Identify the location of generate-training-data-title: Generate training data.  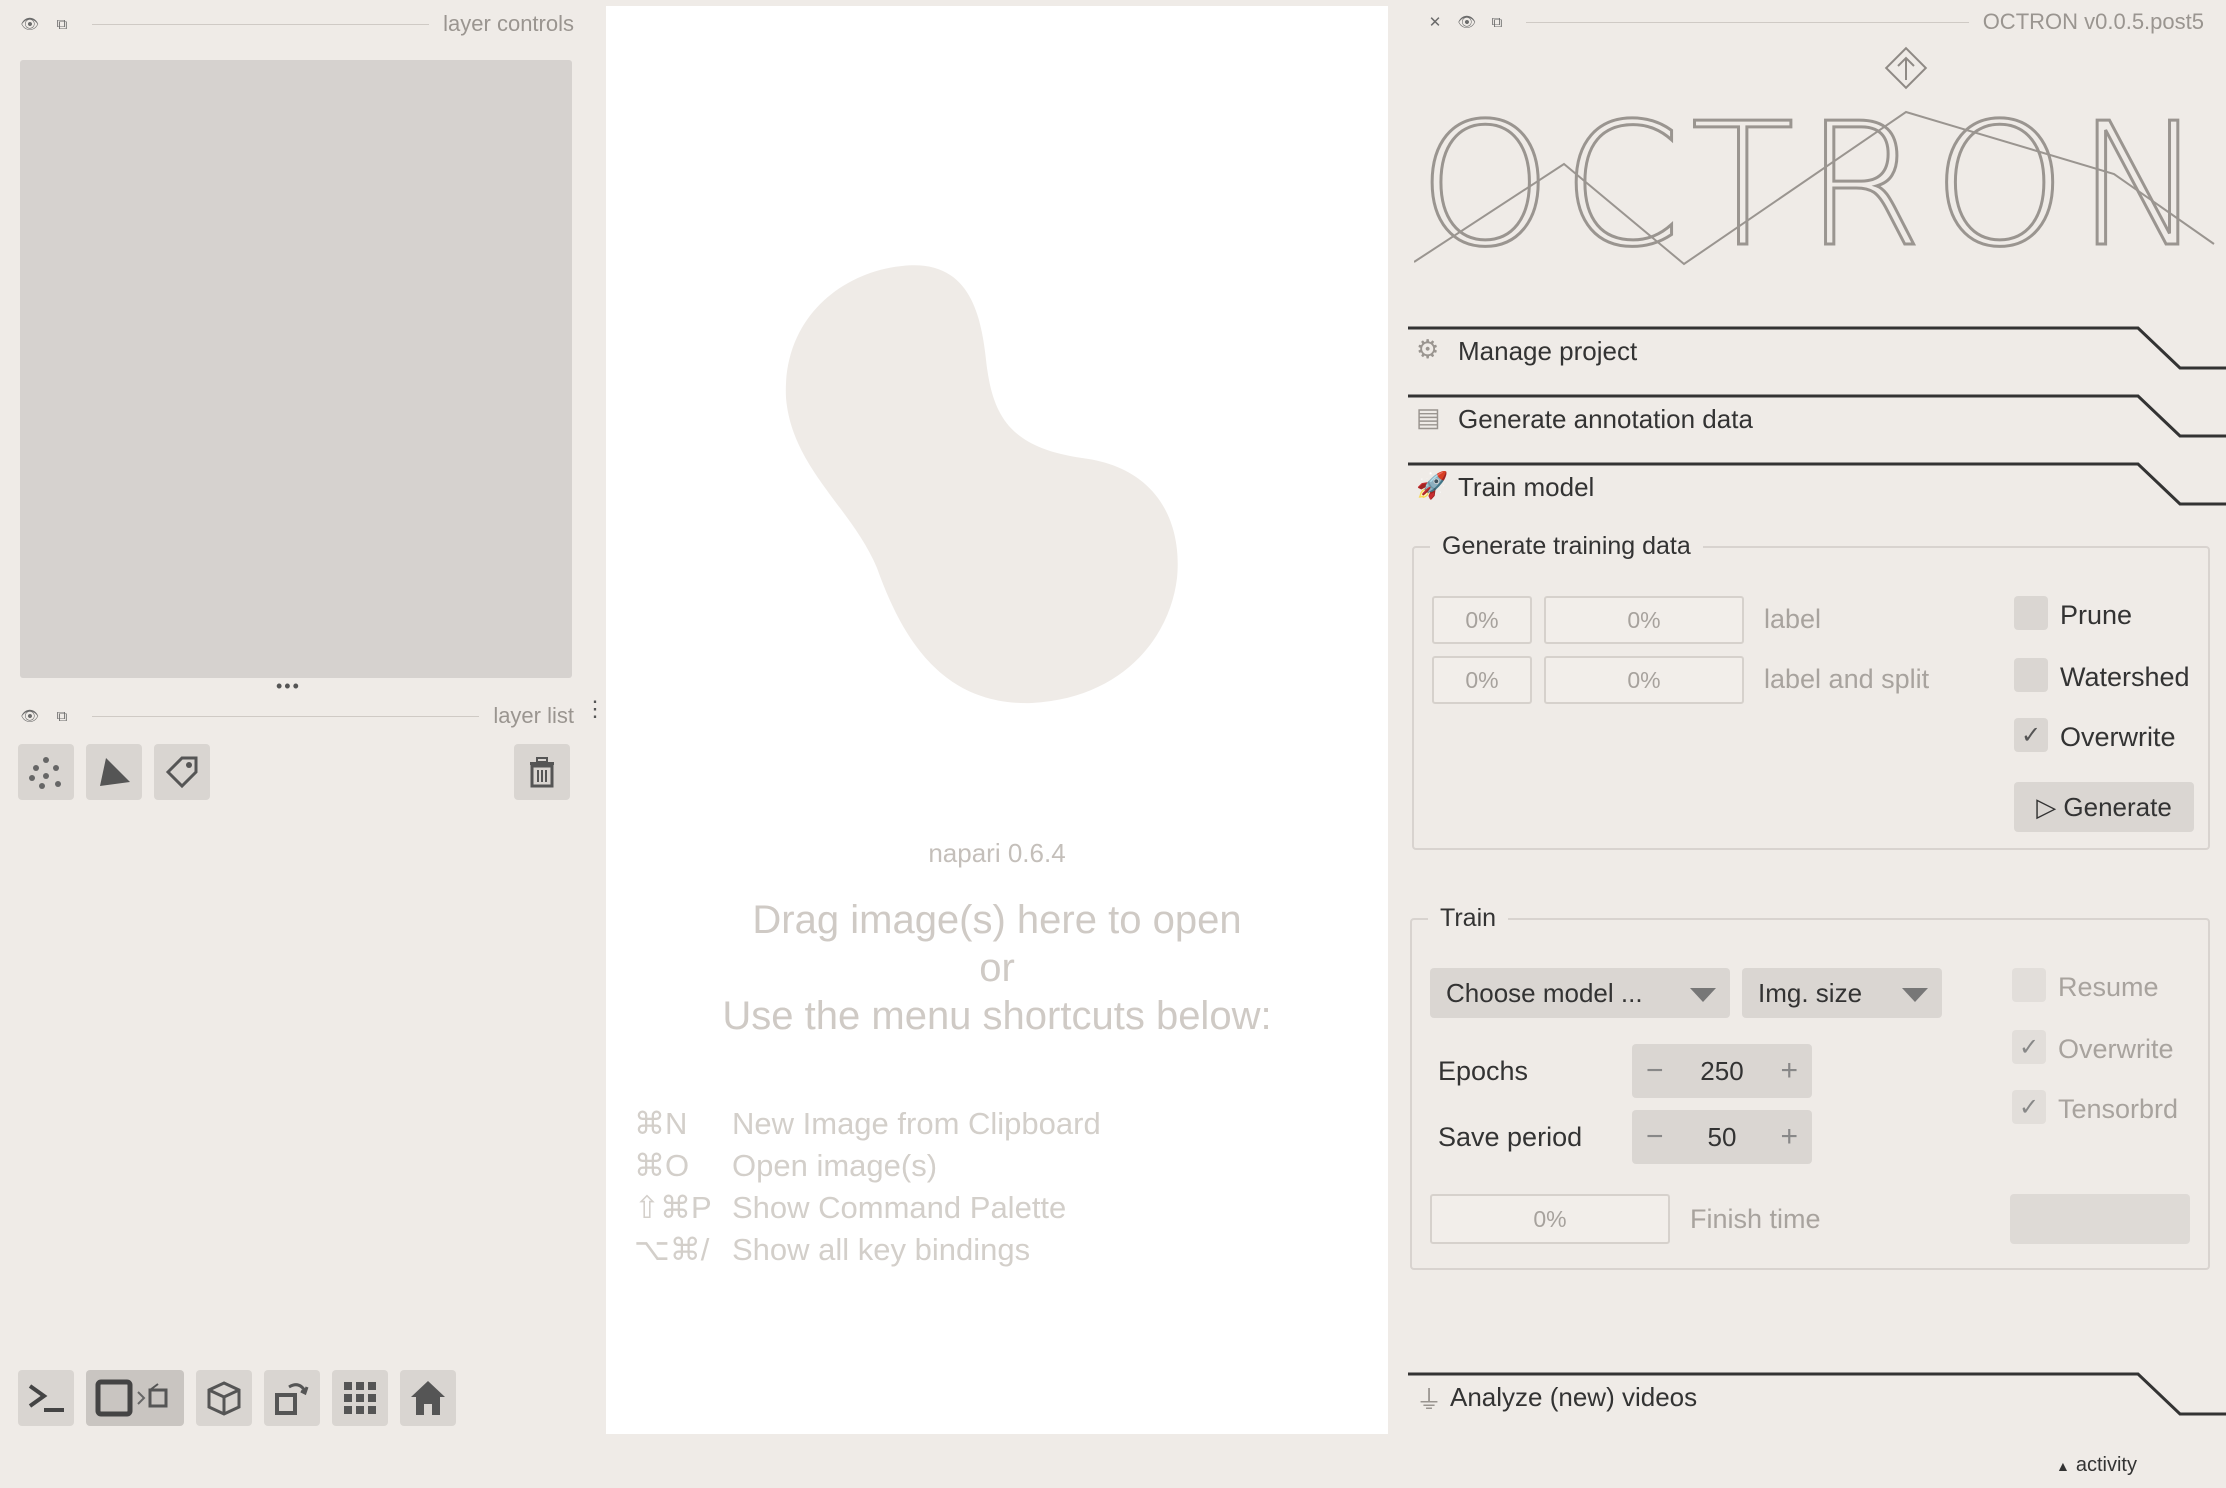
(1566, 546).